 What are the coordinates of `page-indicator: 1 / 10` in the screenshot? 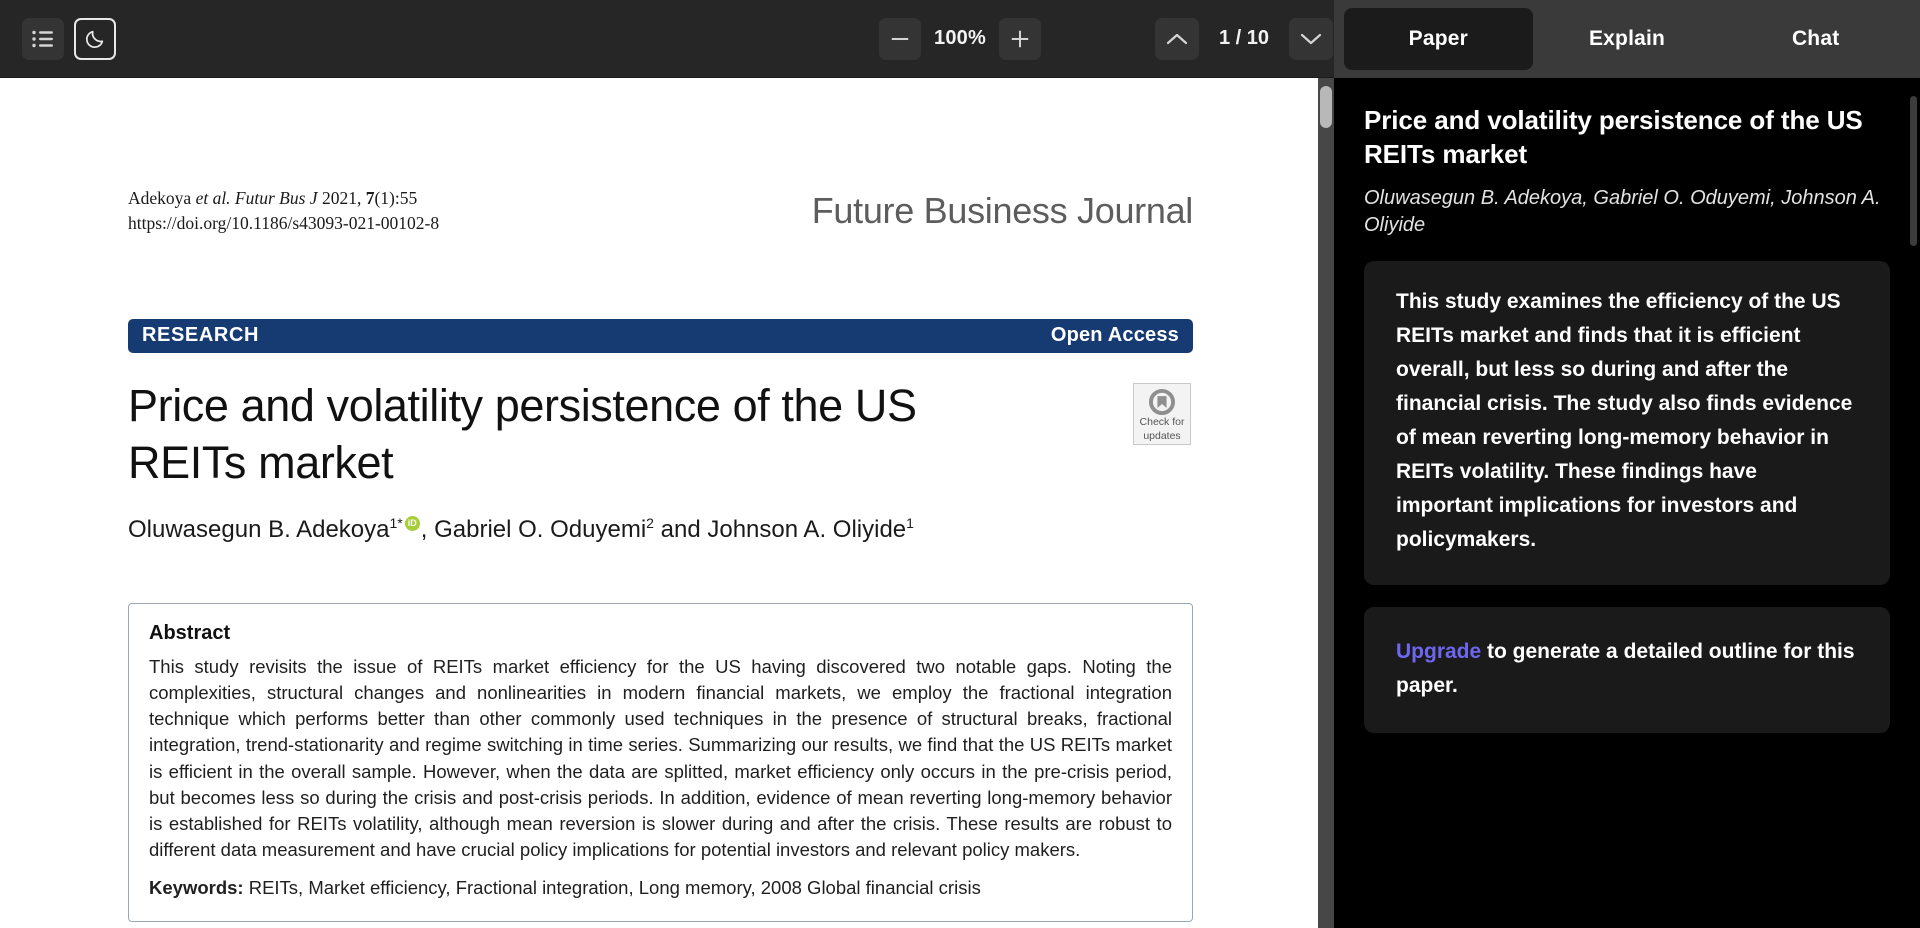 It's located at (1244, 38).